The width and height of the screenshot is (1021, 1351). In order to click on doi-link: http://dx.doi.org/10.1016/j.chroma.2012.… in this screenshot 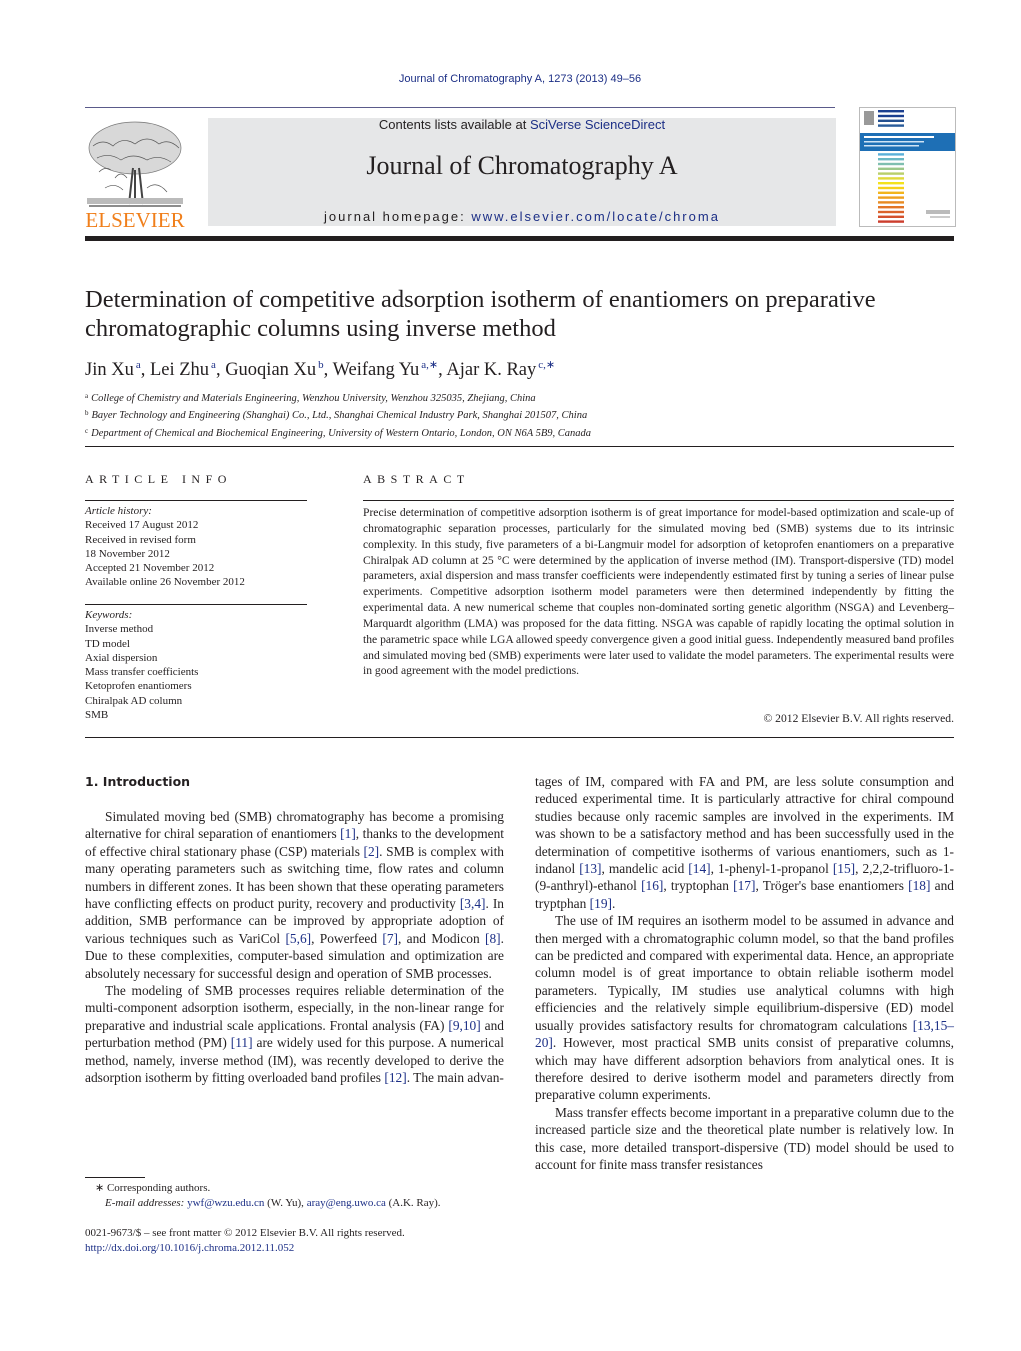, I will do `click(245, 1248)`.